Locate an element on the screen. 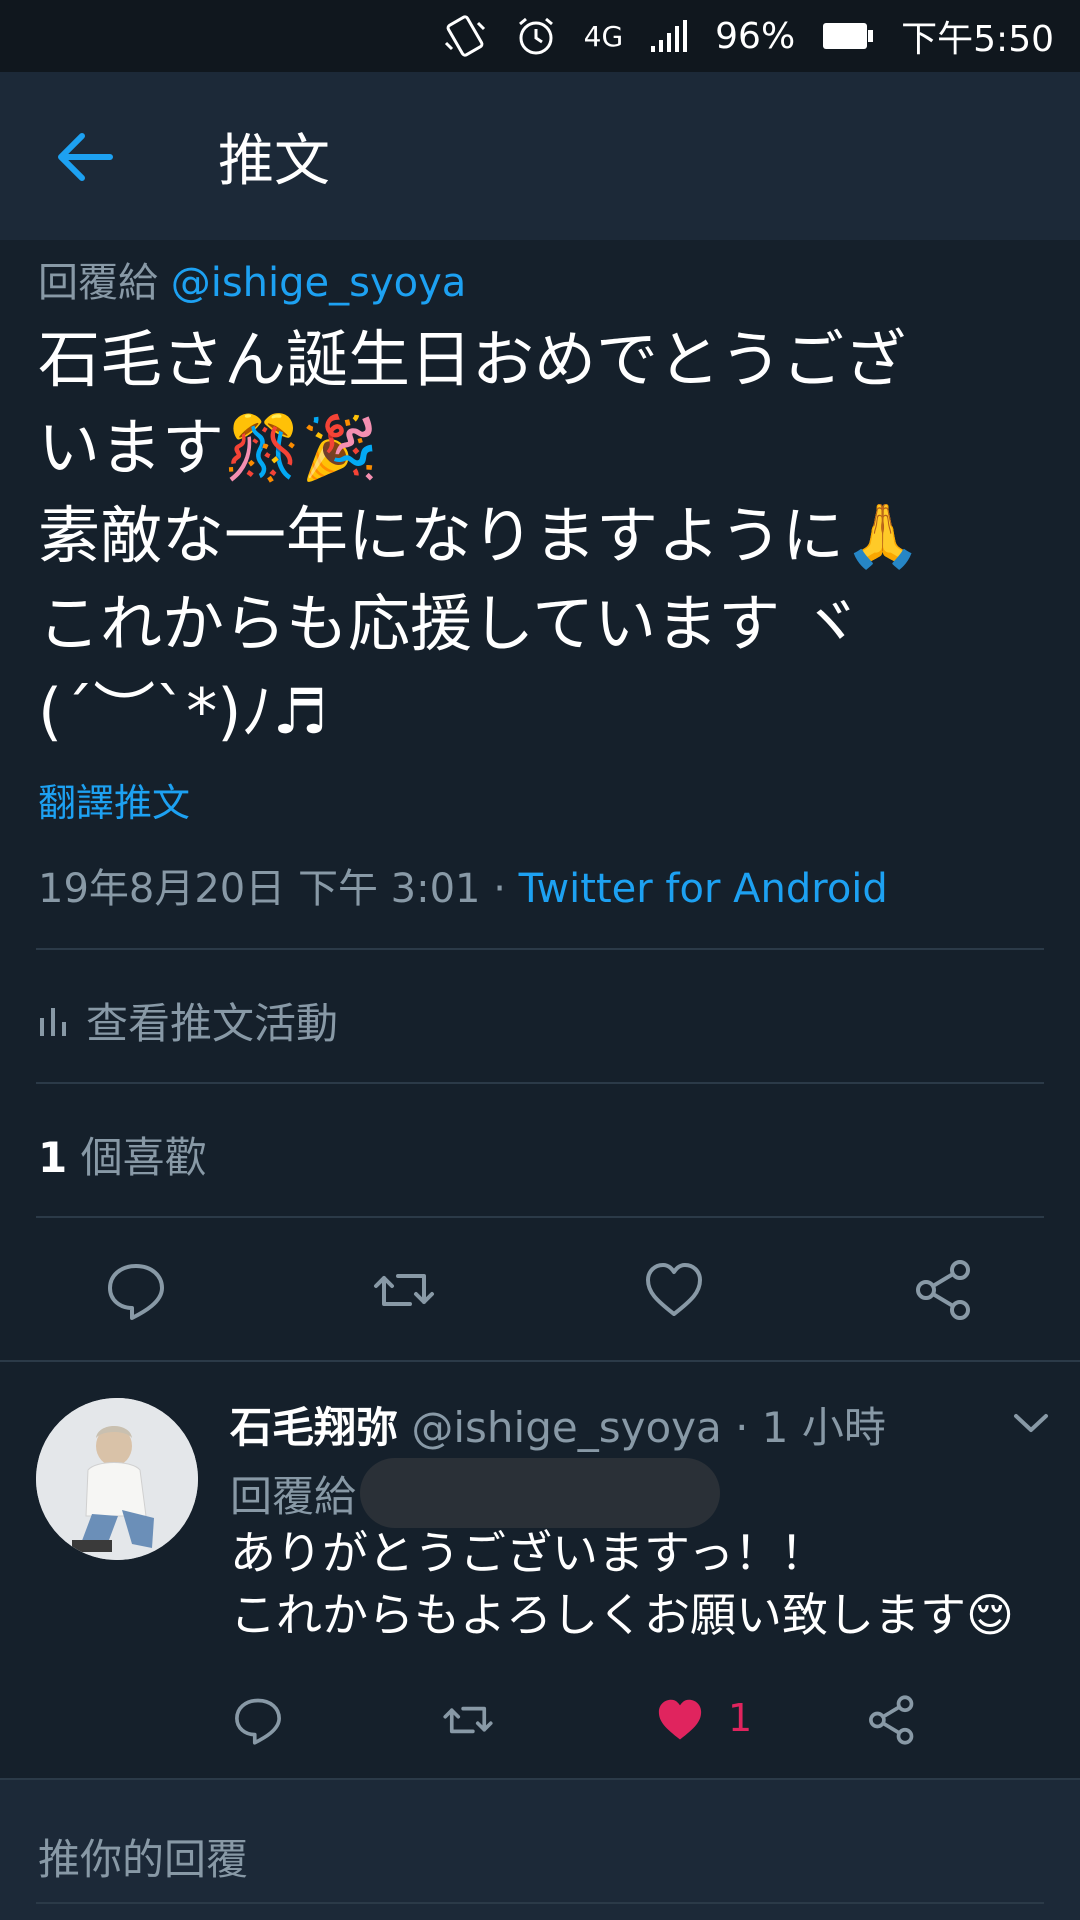  avatar is located at coordinates (117, 1479).